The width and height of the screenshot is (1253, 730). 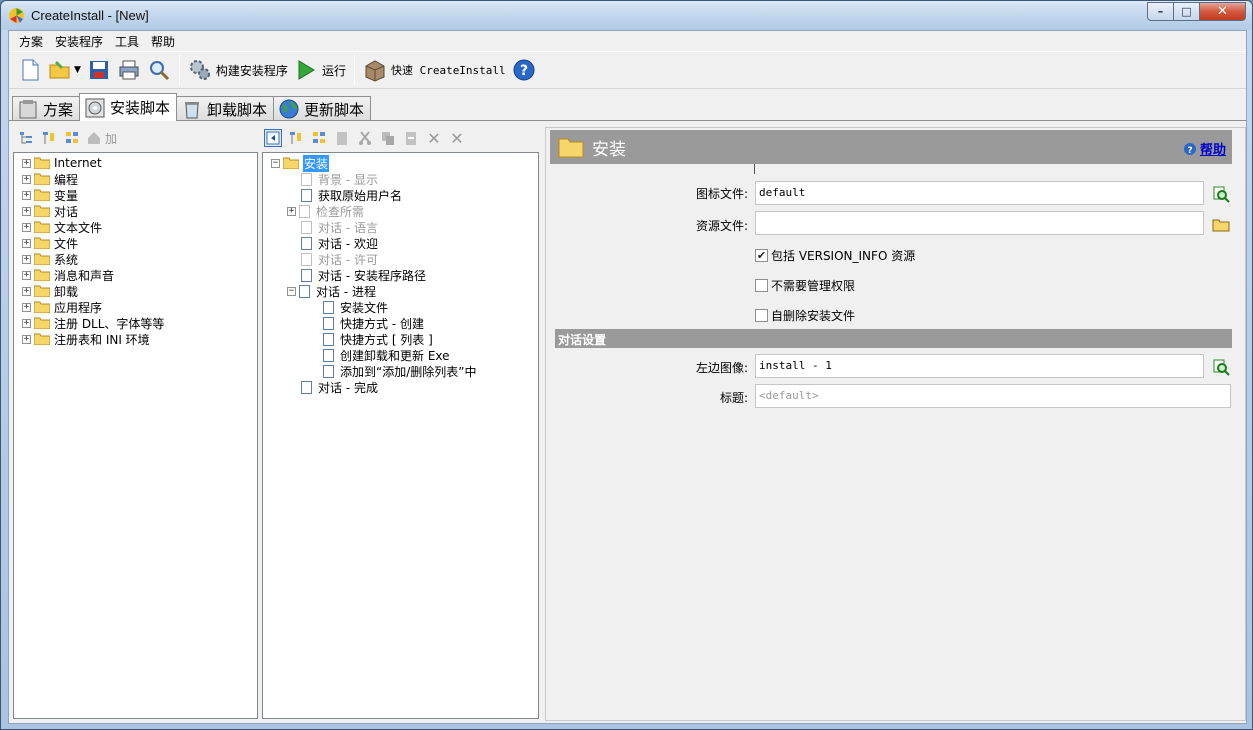 I want to click on command-category: + 消息和声音, so click(x=139, y=275).